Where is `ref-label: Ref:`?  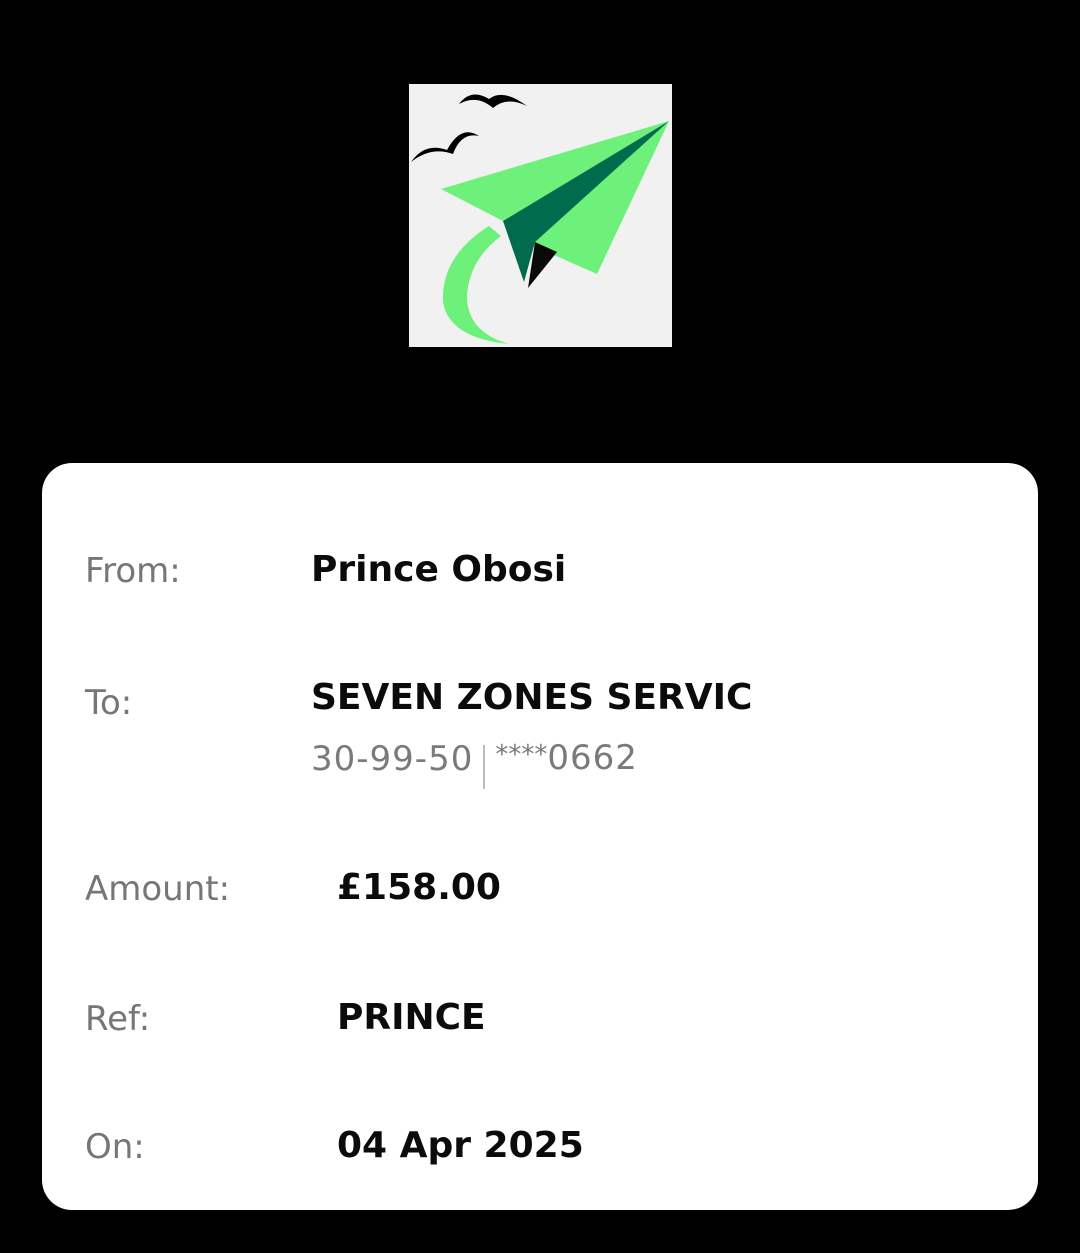
ref-label: Ref: is located at coordinates (118, 1019).